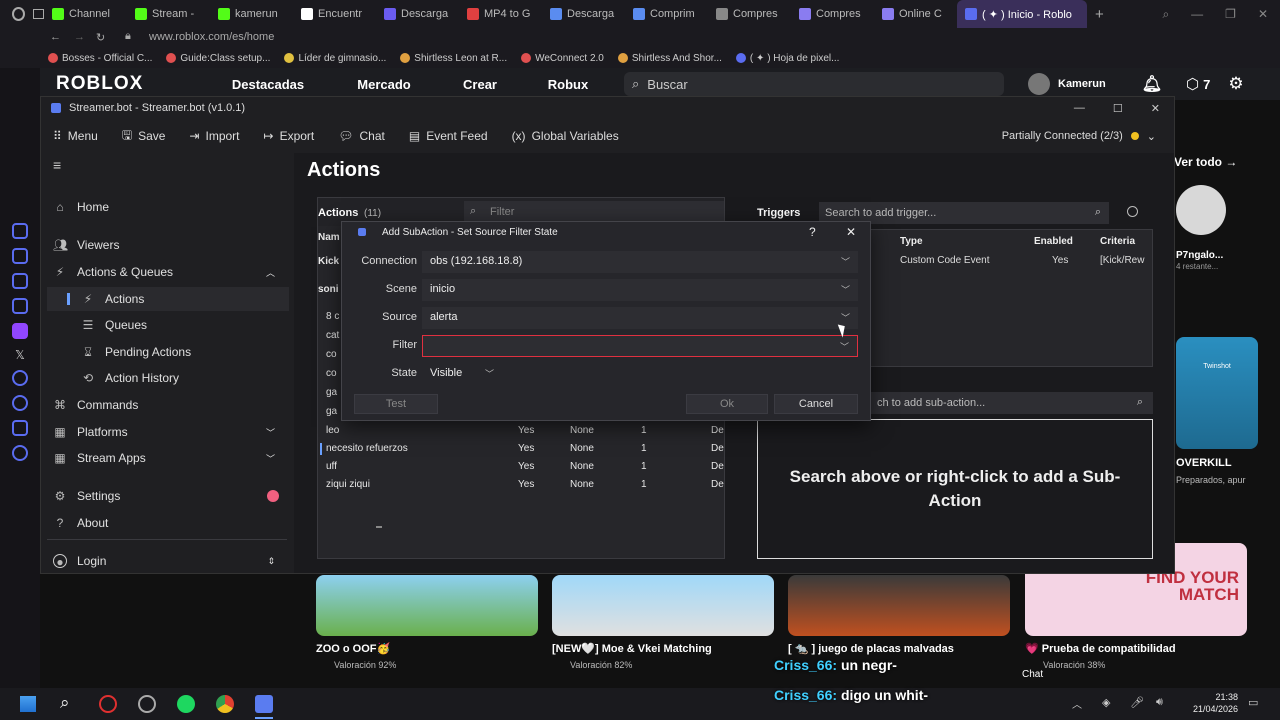 The image size is (1280, 720). Describe the element at coordinates (165, 245) in the screenshot. I see `sidebar-item-viewers: 👥︎ Viewers` at that location.